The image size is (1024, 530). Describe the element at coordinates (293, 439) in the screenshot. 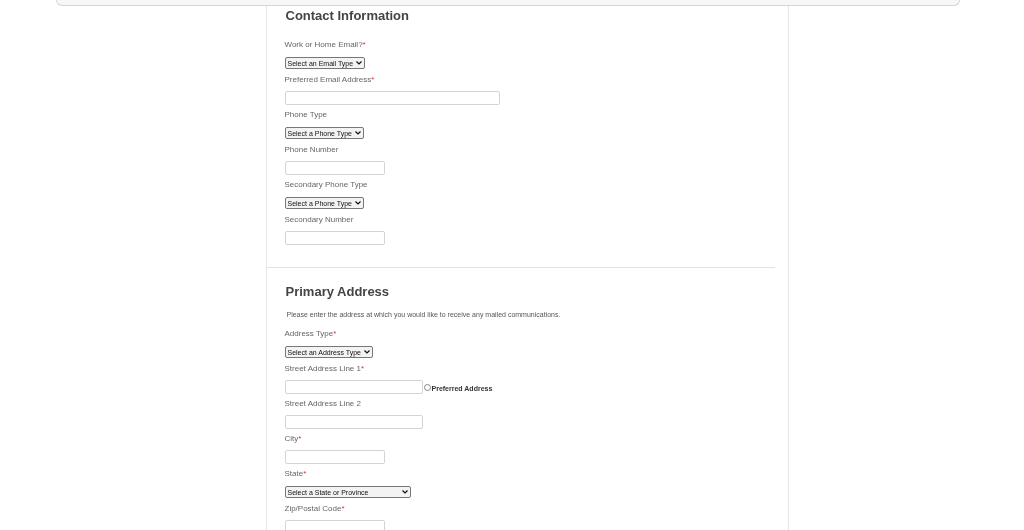

I see `field-label: City*` at that location.